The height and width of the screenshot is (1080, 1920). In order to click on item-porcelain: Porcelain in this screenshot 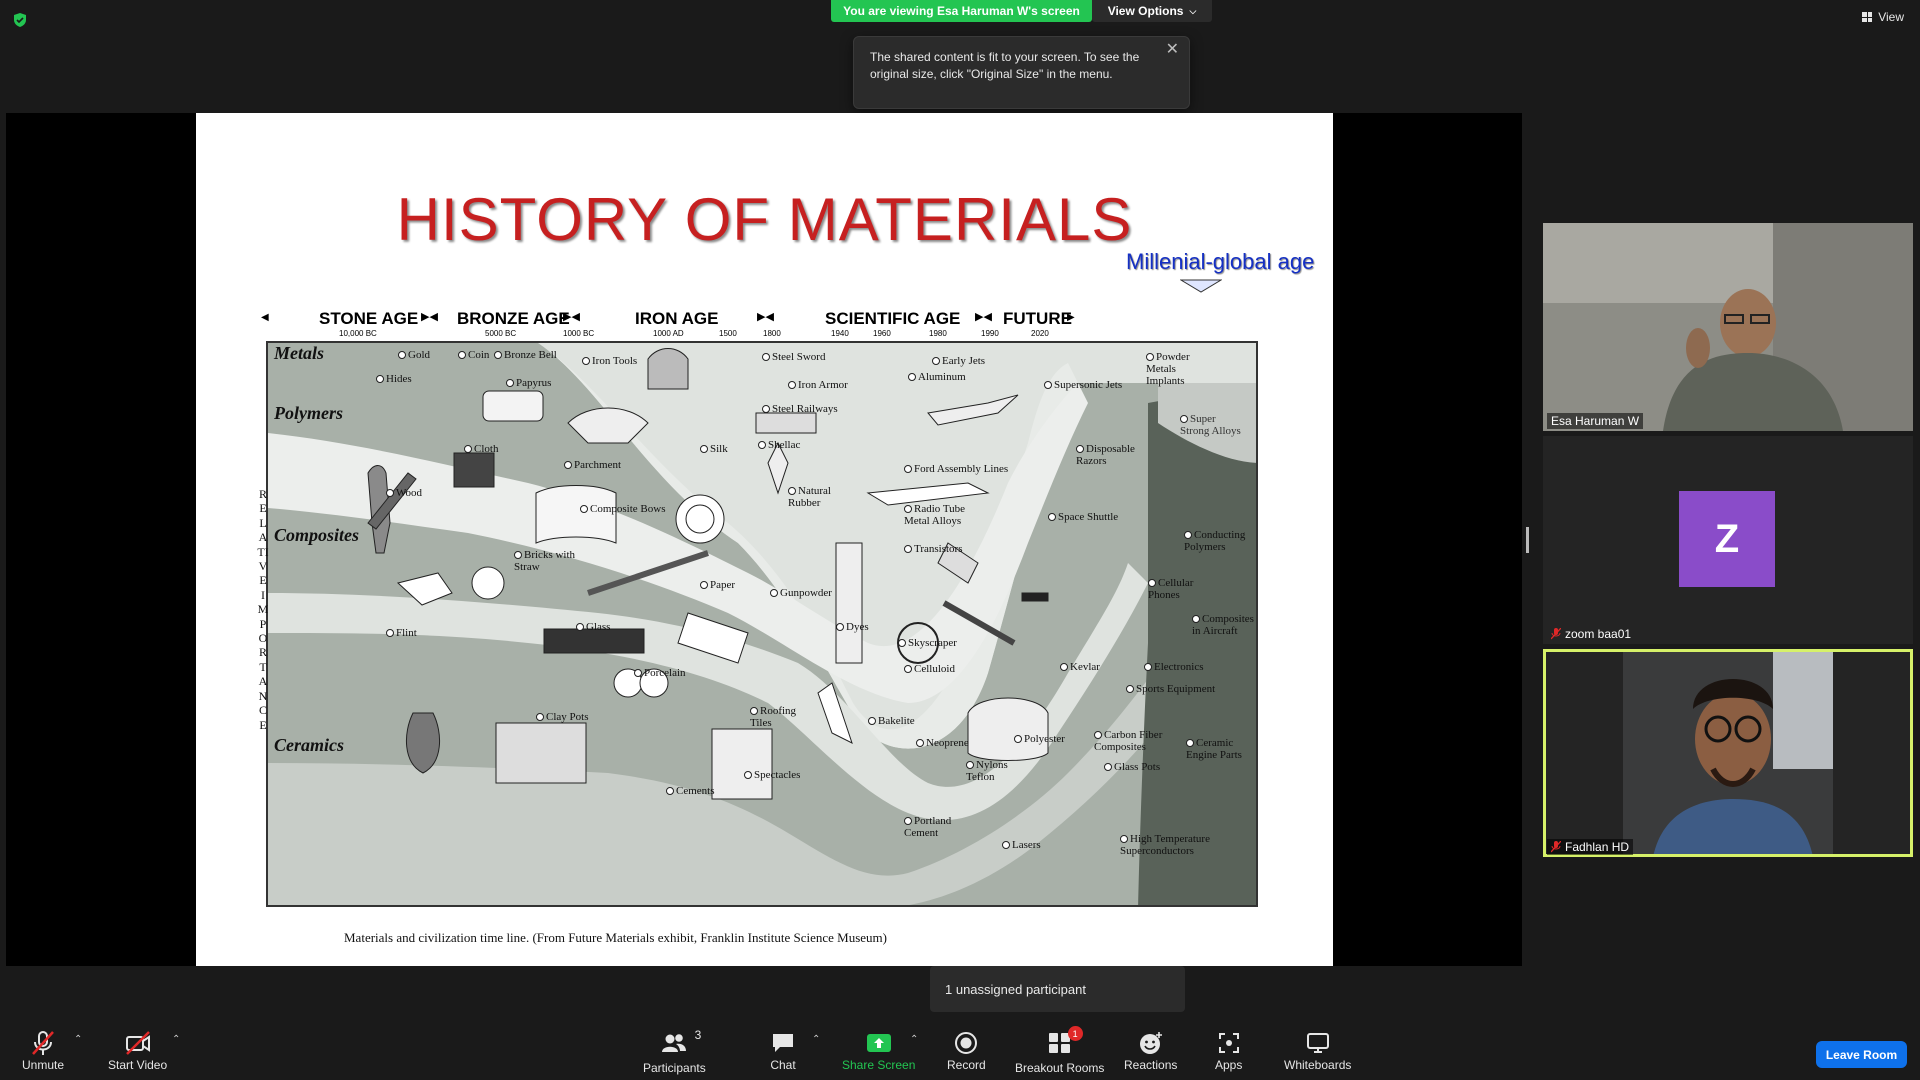, I will do `click(660, 673)`.